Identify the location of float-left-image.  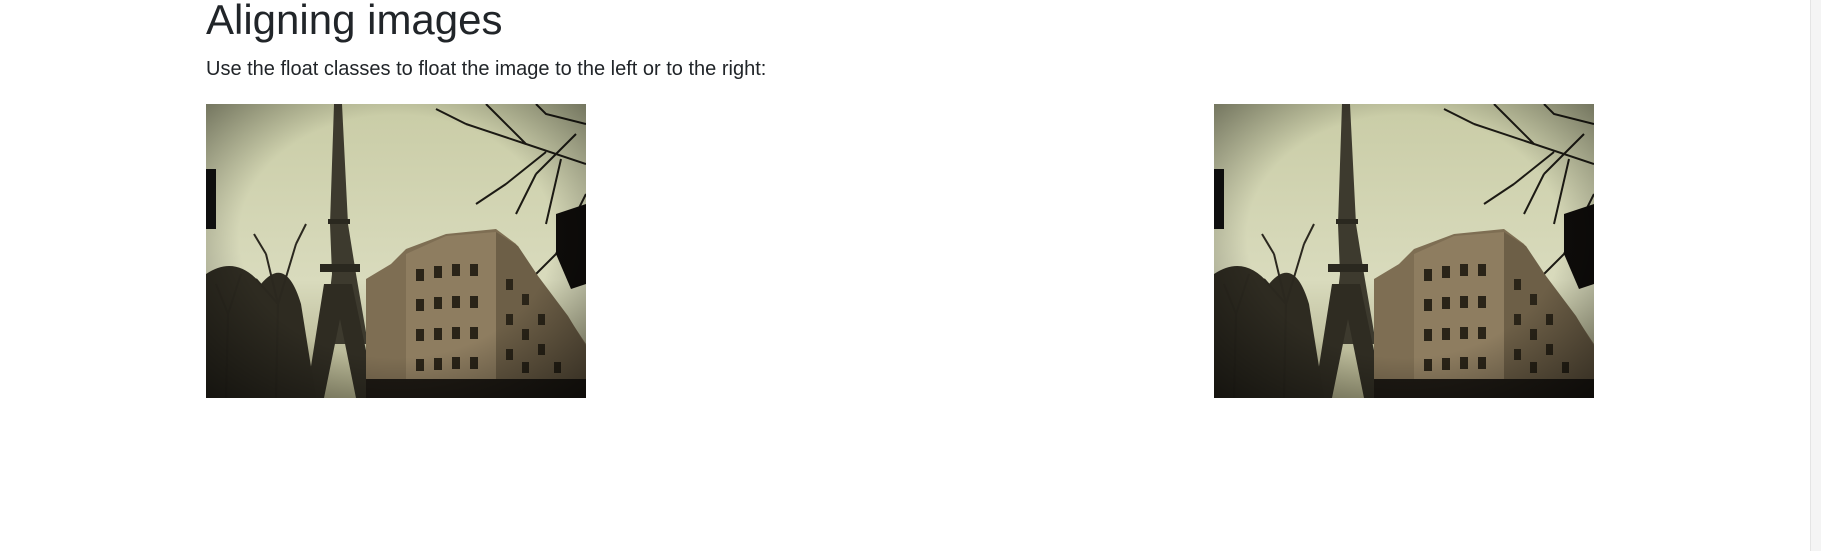
(396, 251).